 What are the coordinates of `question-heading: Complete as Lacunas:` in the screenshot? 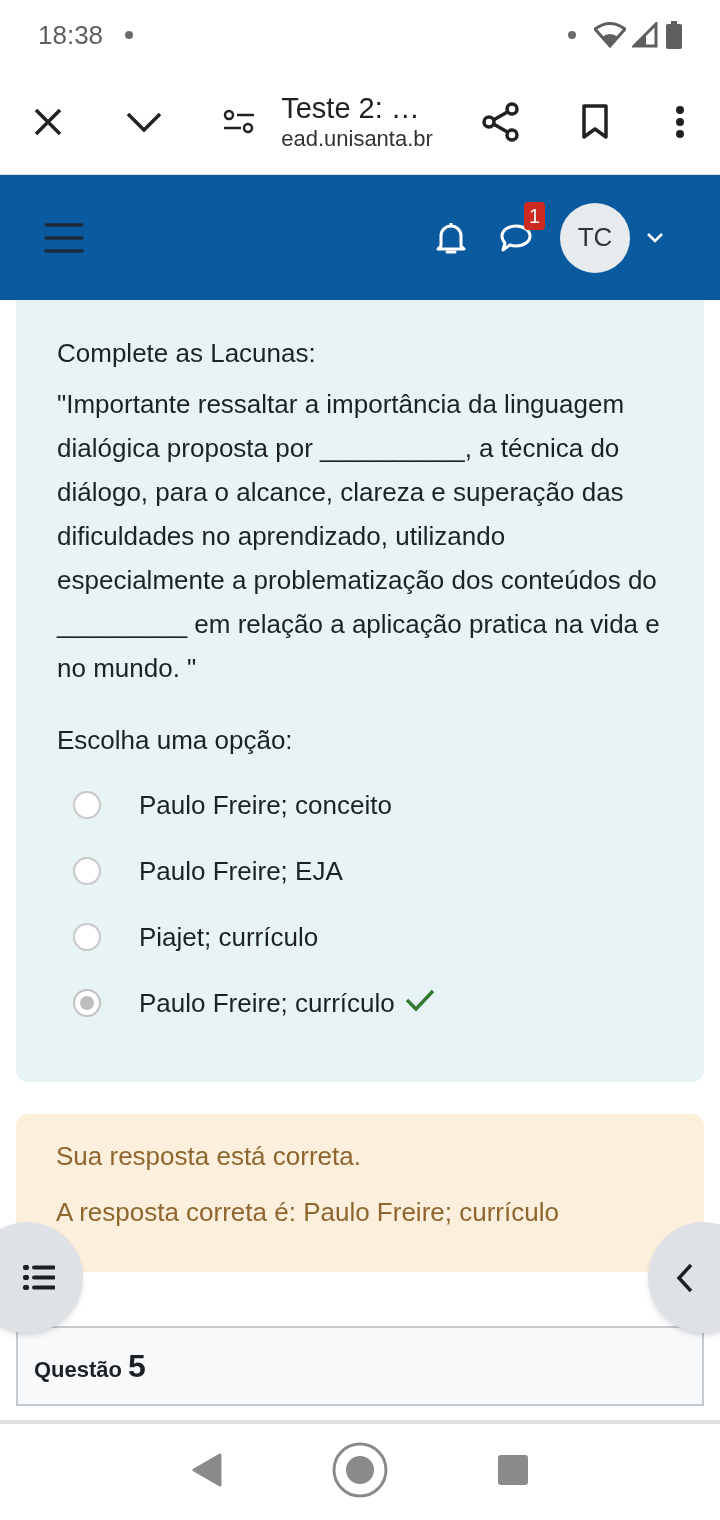 It's located at (187, 353).